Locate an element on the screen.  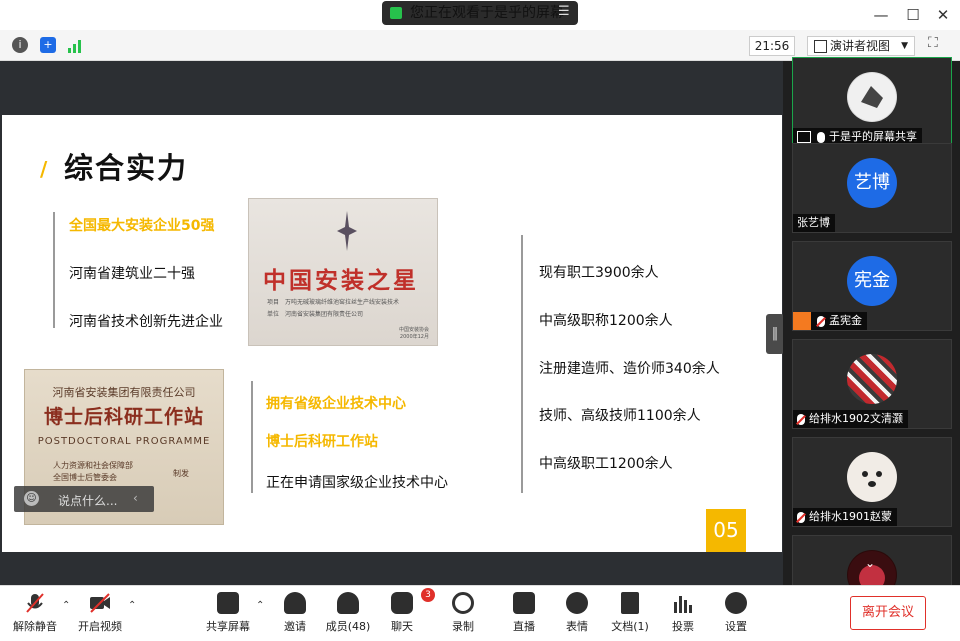
live-label: 直播 is located at coordinates (524, 626).